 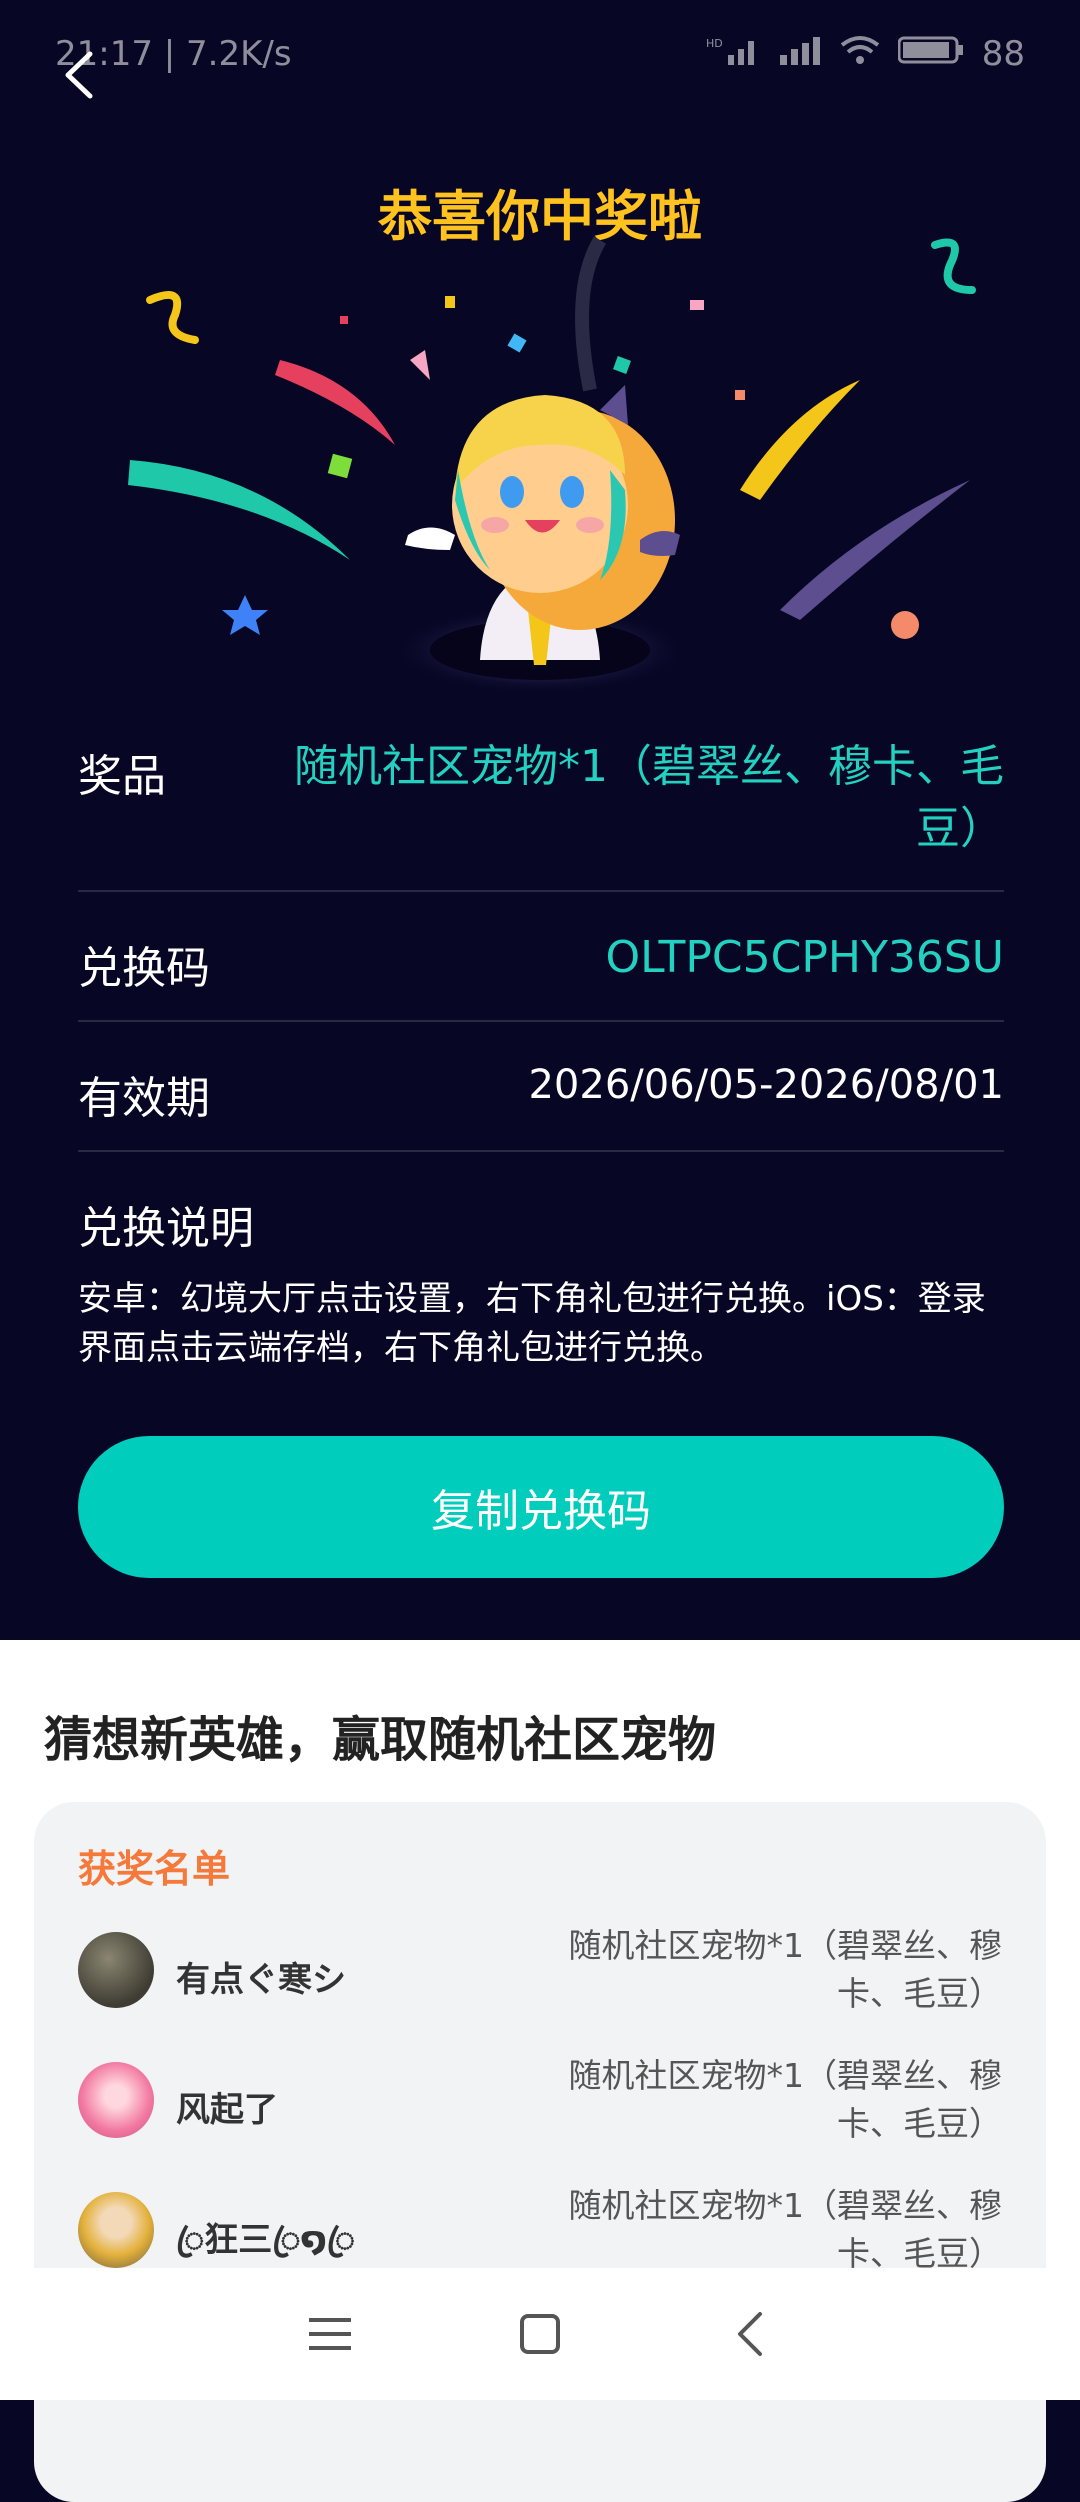 What do you see at coordinates (122, 776) in the screenshot?
I see `prize-label: 奖品` at bounding box center [122, 776].